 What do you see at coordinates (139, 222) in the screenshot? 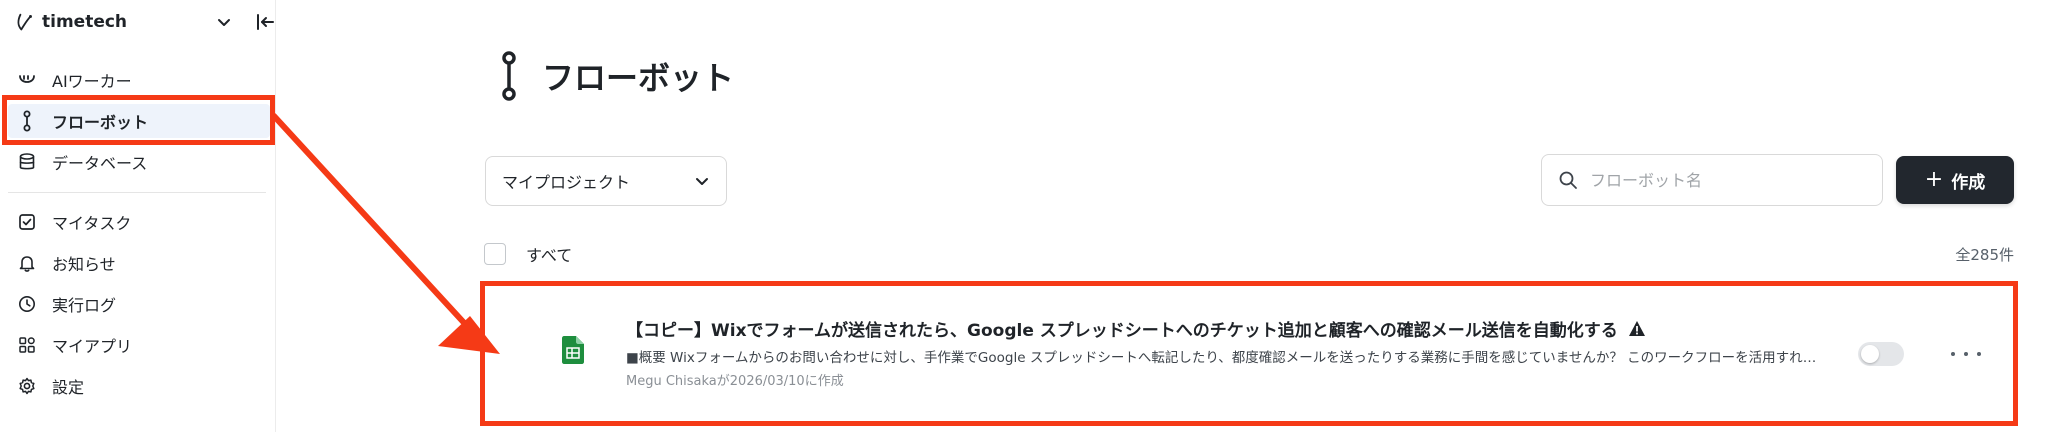
I see `sidebar-item-my-tasks: マイタスク` at bounding box center [139, 222].